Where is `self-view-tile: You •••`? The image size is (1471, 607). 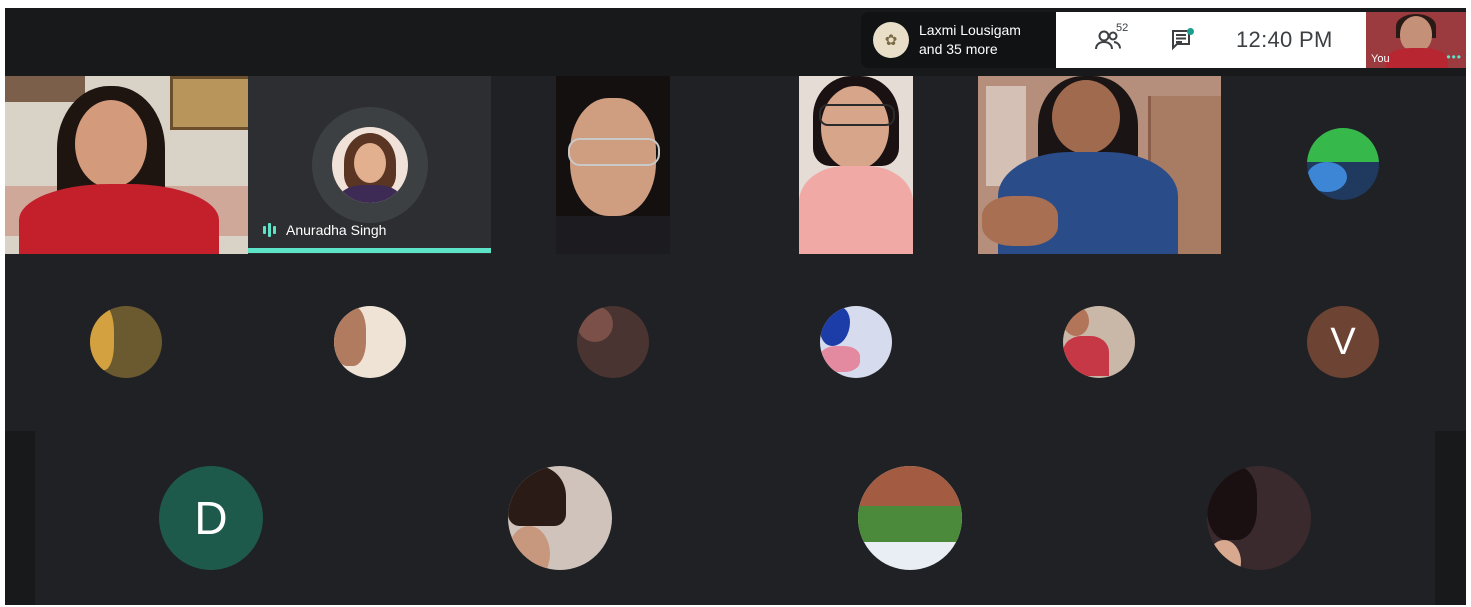 self-view-tile: You ••• is located at coordinates (1416, 40).